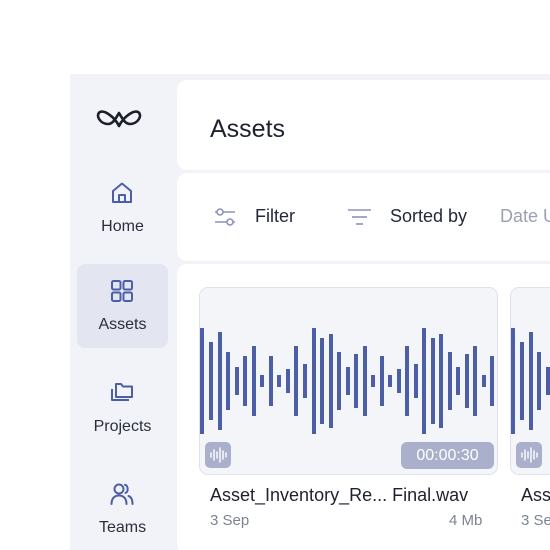  Describe the element at coordinates (122, 408) in the screenshot. I see `sidebar-item-projects: Projects` at that location.